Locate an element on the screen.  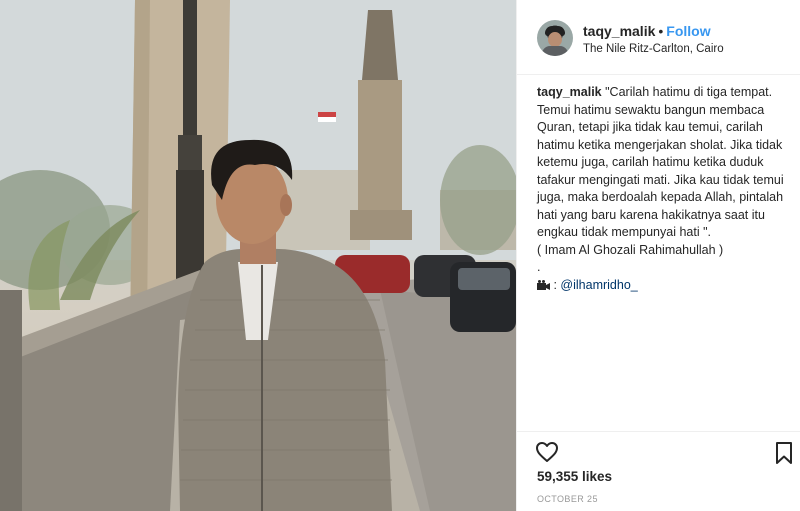
likes-count: 59,355 likes is located at coordinates (574, 476).